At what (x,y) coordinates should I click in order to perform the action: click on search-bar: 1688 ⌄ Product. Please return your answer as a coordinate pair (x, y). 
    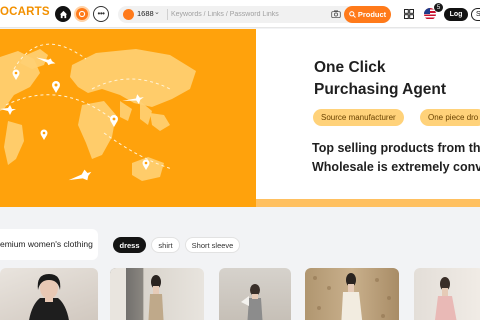
    Looking at the image, I should click on (254, 14).